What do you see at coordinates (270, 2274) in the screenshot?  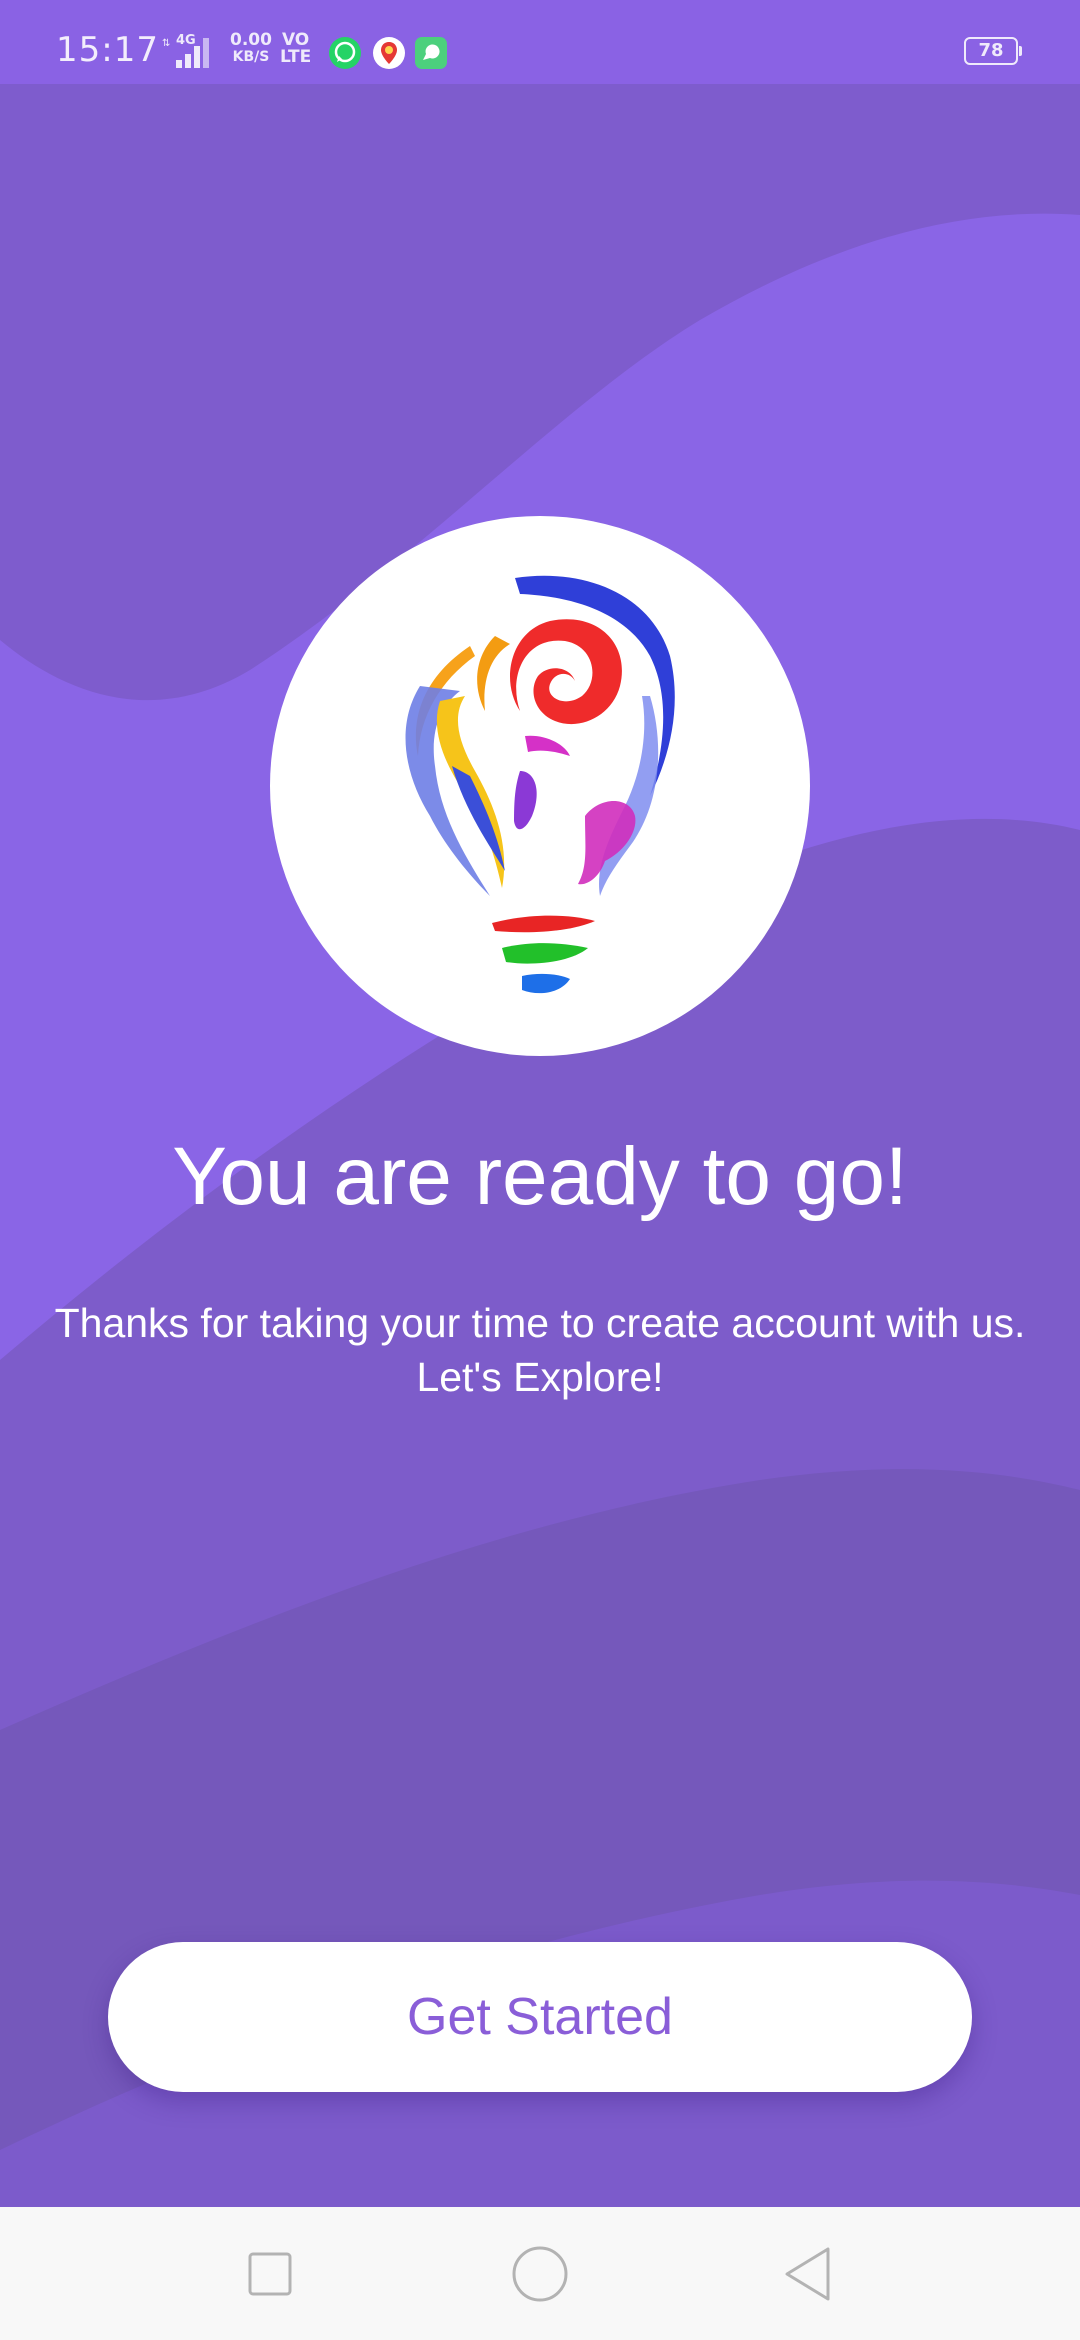 I see `recents-icon` at bounding box center [270, 2274].